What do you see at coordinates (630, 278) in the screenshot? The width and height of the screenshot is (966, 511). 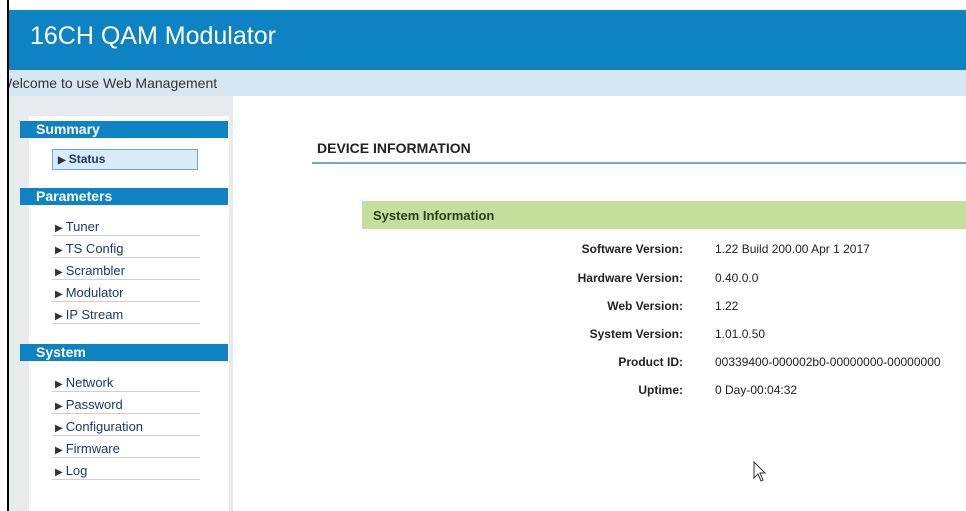 I see `info-label-hardware-version: Hardware Version:` at bounding box center [630, 278].